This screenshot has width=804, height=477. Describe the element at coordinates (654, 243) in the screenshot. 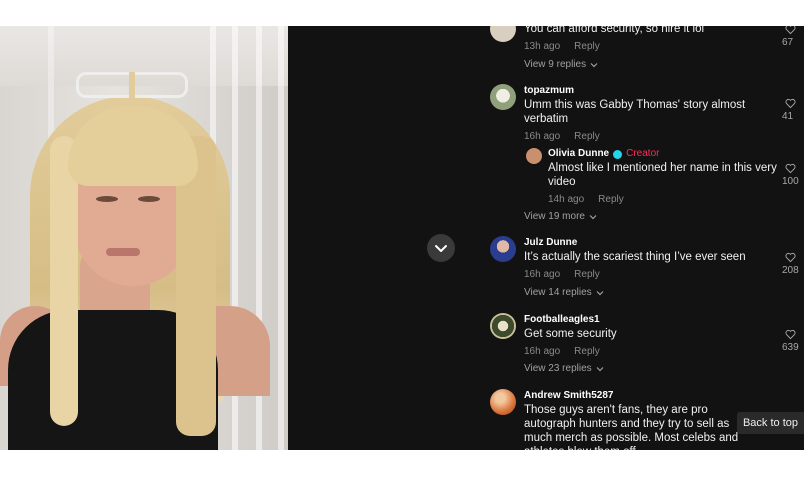

I see `comment-username: Julz Dunne` at that location.